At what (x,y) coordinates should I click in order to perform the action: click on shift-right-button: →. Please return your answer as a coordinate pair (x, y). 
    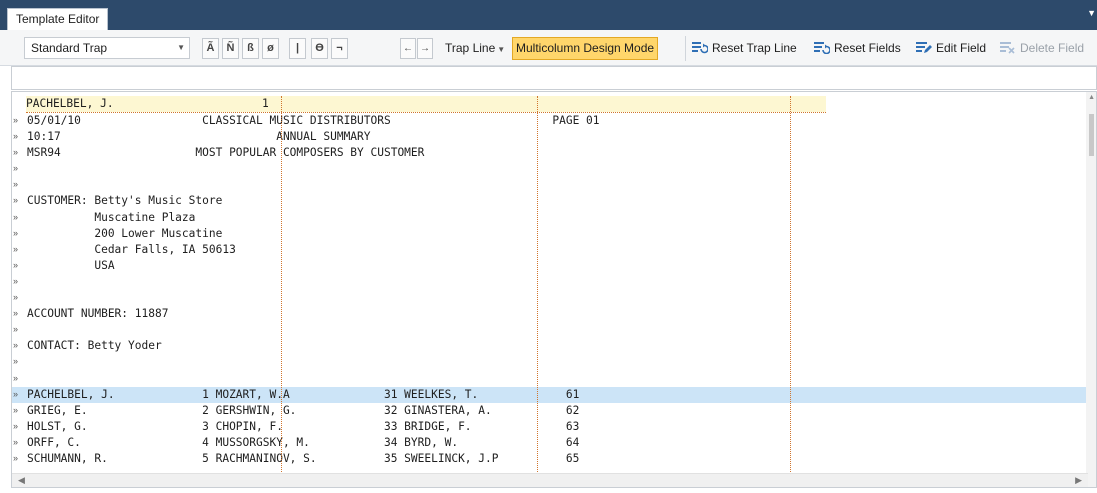
    Looking at the image, I should click on (425, 48).